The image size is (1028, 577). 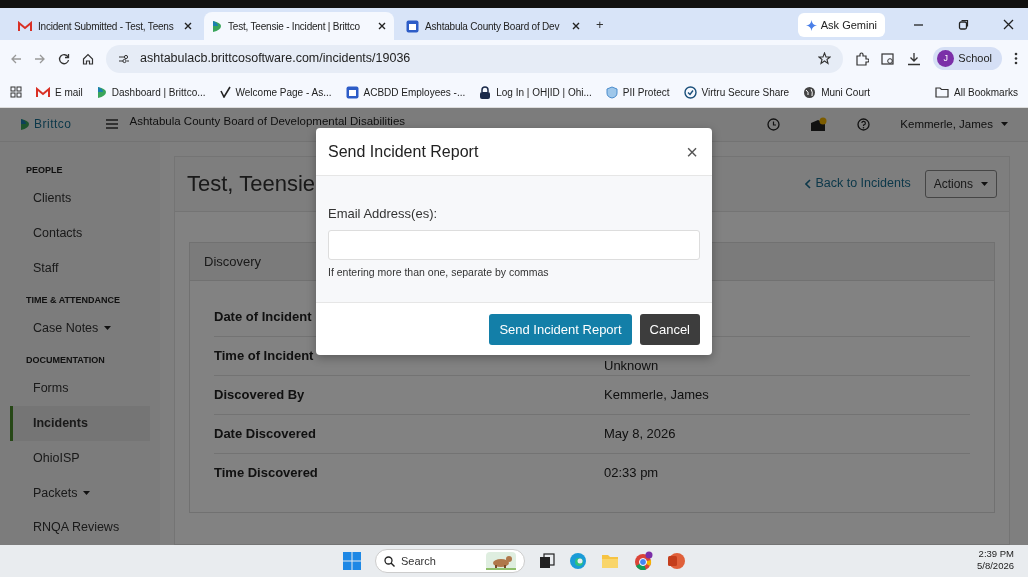 I want to click on browser-tab: Test, Teensie - Incident | Brittco, so click(x=299, y=26).